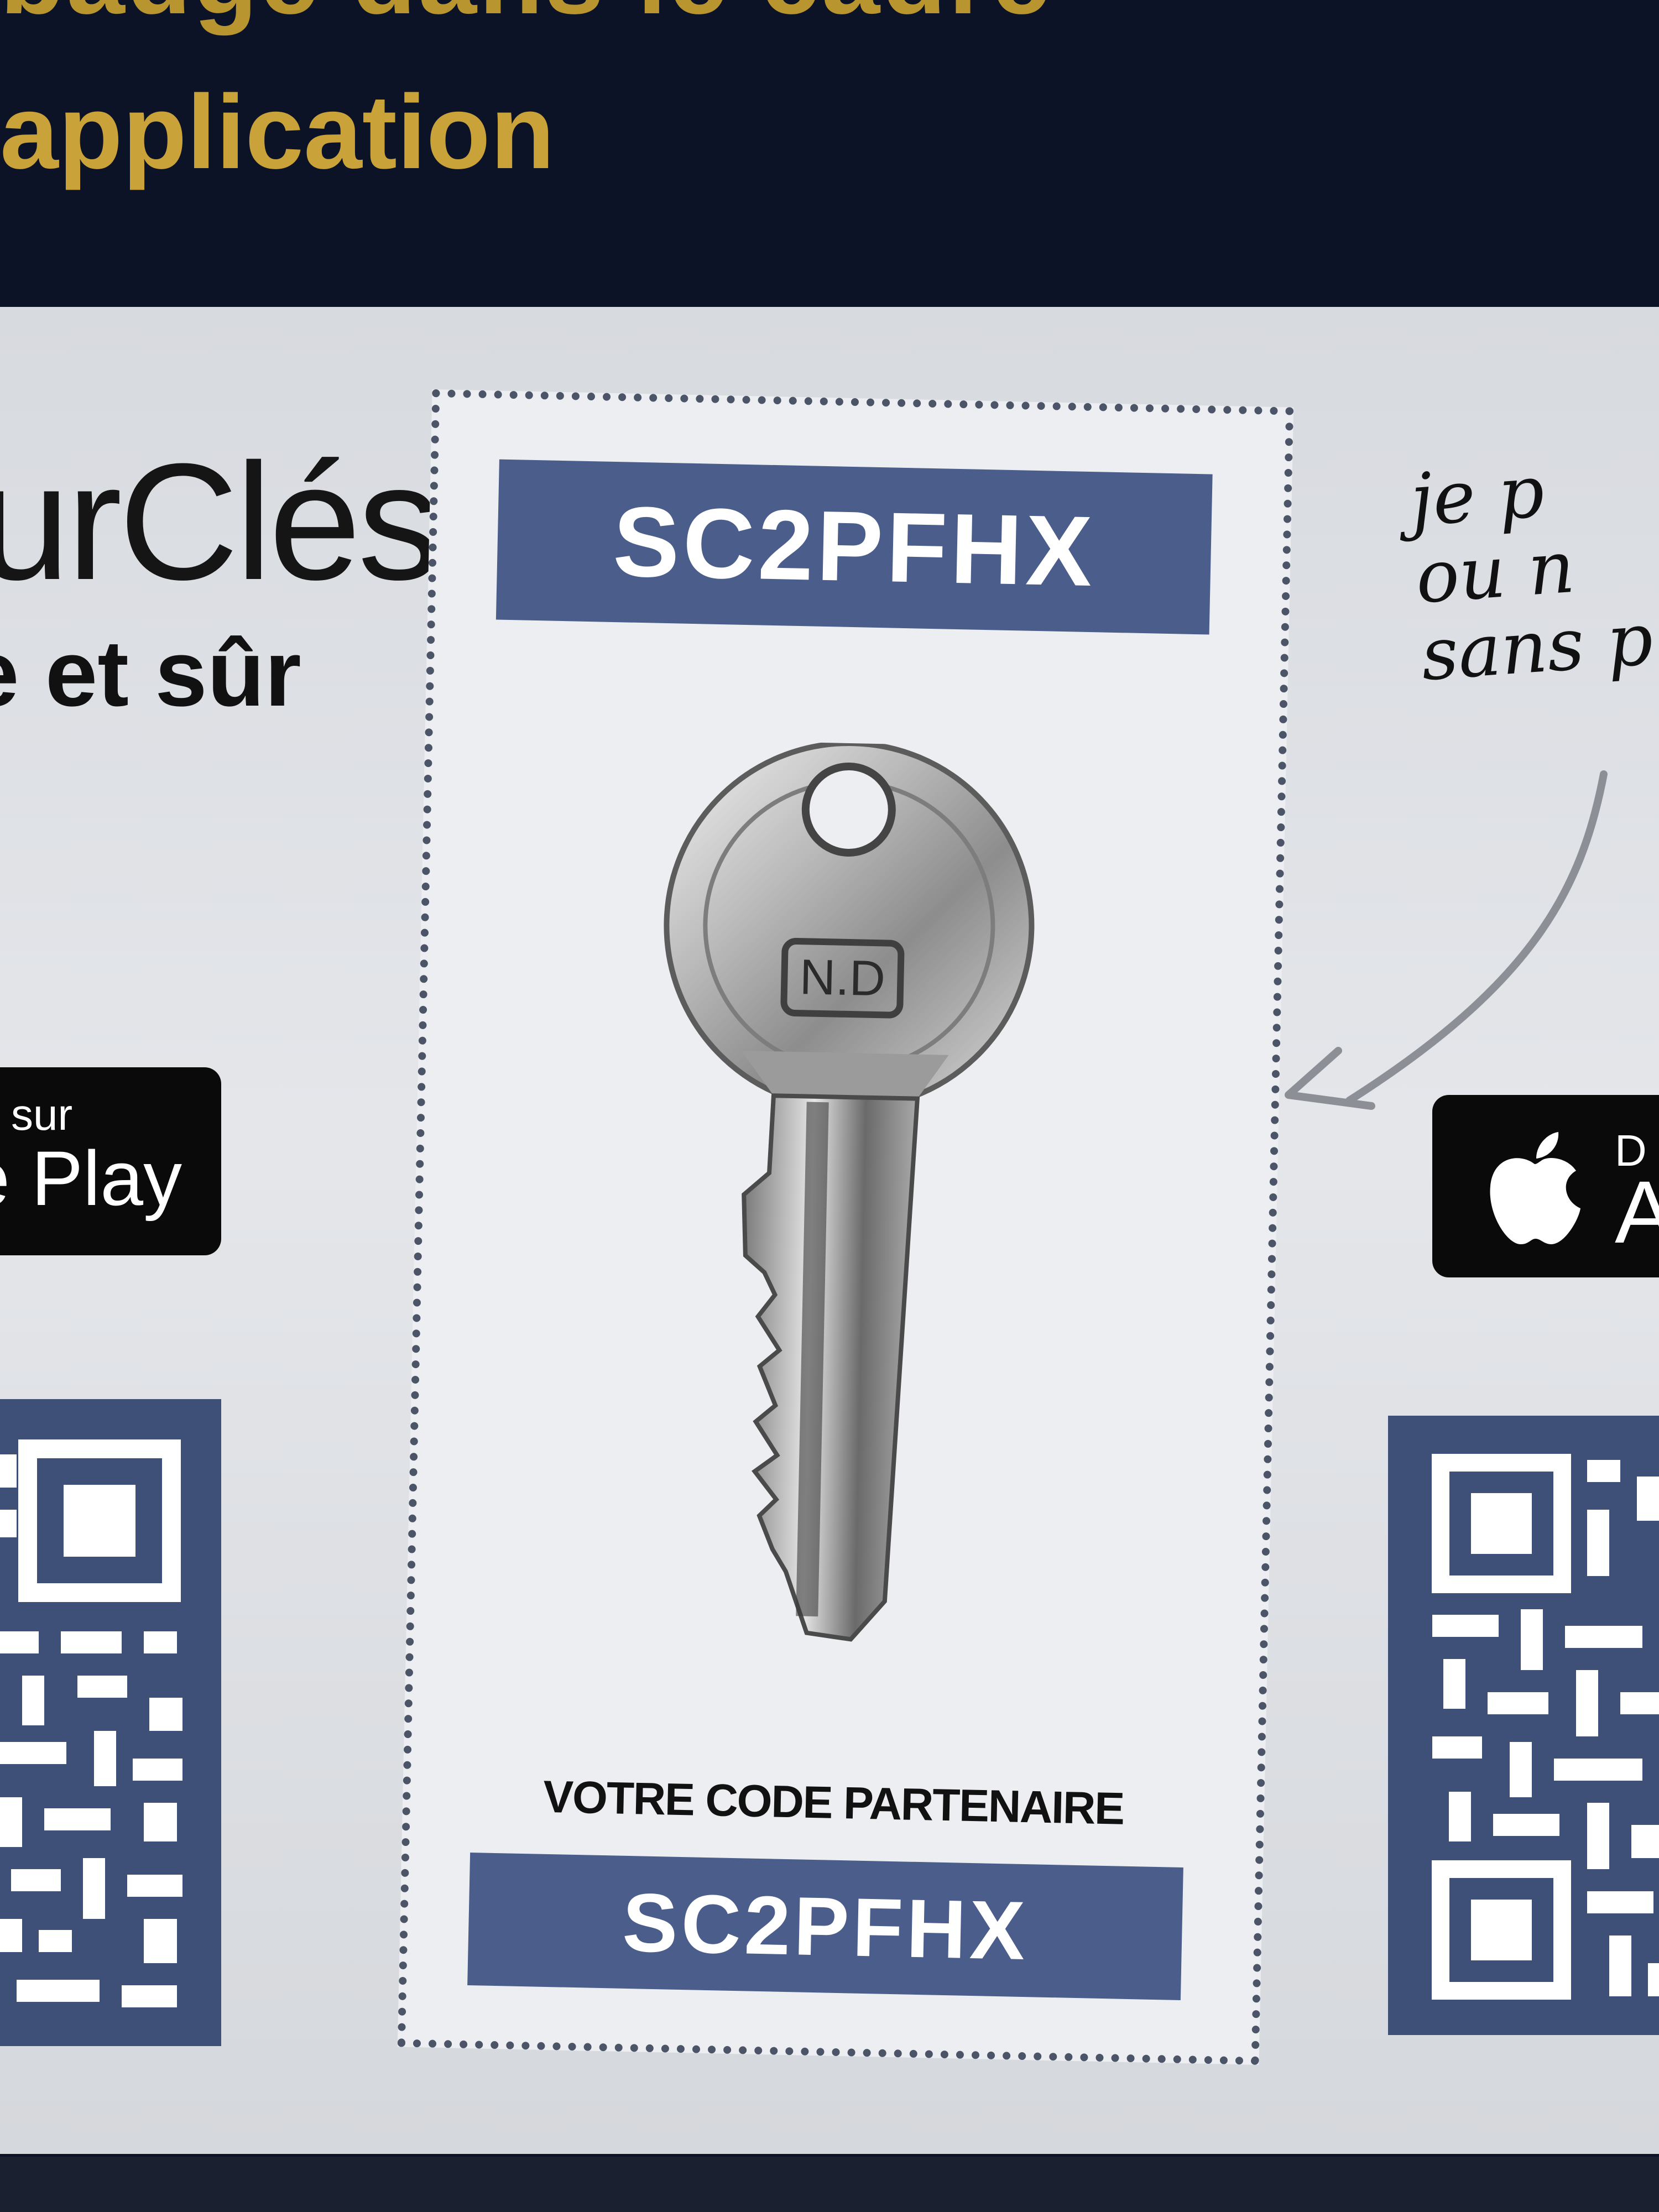  Describe the element at coordinates (1637, 1211) in the screenshot. I see `app-store-big-text: A` at that location.